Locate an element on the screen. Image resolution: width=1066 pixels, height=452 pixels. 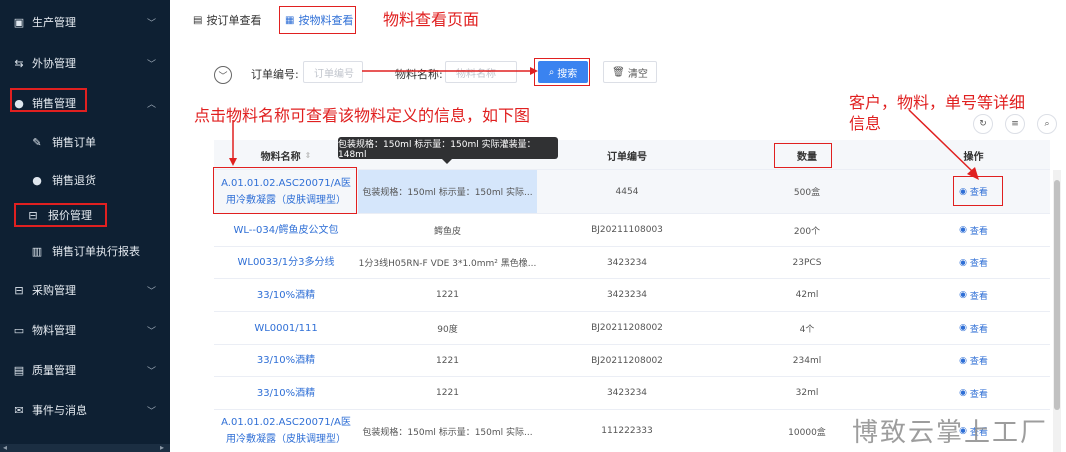
sidebar-item-label: 销售订单执行报表 is located at coordinates (96, 251).